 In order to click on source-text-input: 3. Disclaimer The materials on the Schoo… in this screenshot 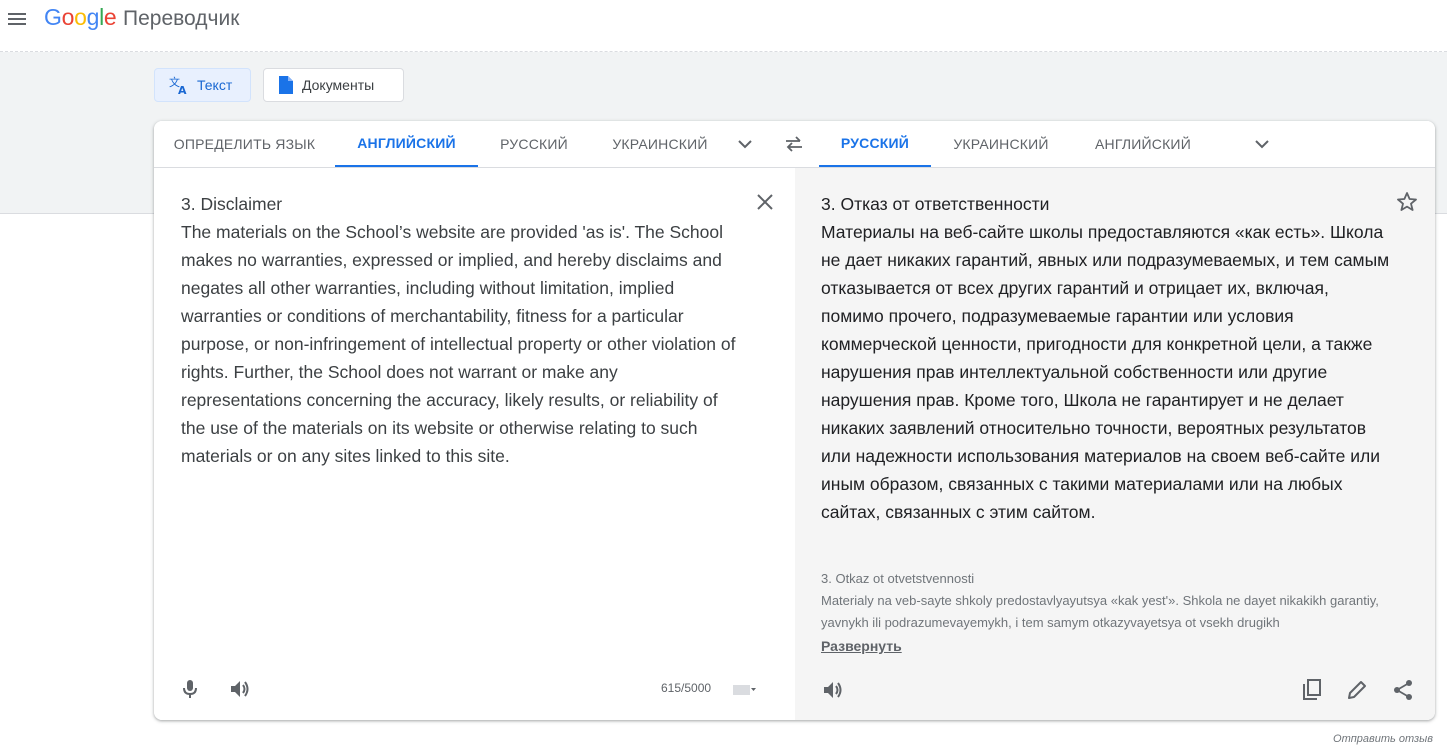, I will do `click(461, 330)`.